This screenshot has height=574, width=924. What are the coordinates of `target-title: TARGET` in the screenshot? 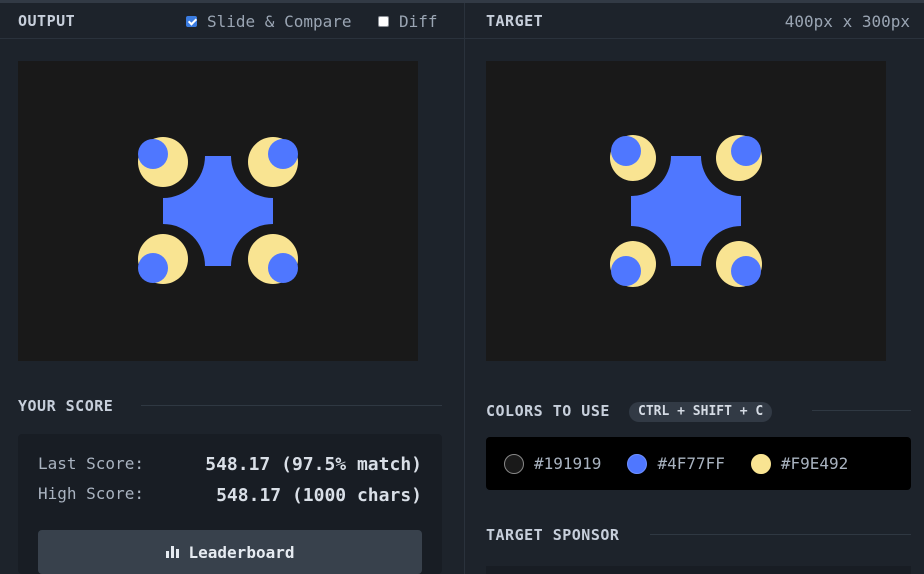 It's located at (515, 21).